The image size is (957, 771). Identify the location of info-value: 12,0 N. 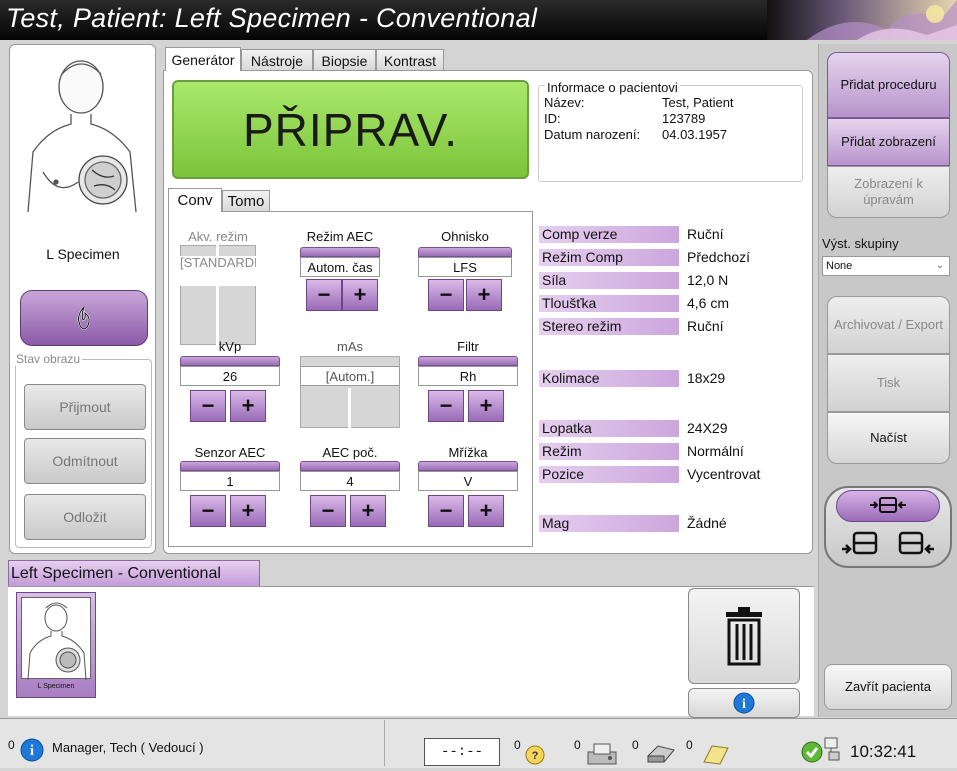
(708, 280).